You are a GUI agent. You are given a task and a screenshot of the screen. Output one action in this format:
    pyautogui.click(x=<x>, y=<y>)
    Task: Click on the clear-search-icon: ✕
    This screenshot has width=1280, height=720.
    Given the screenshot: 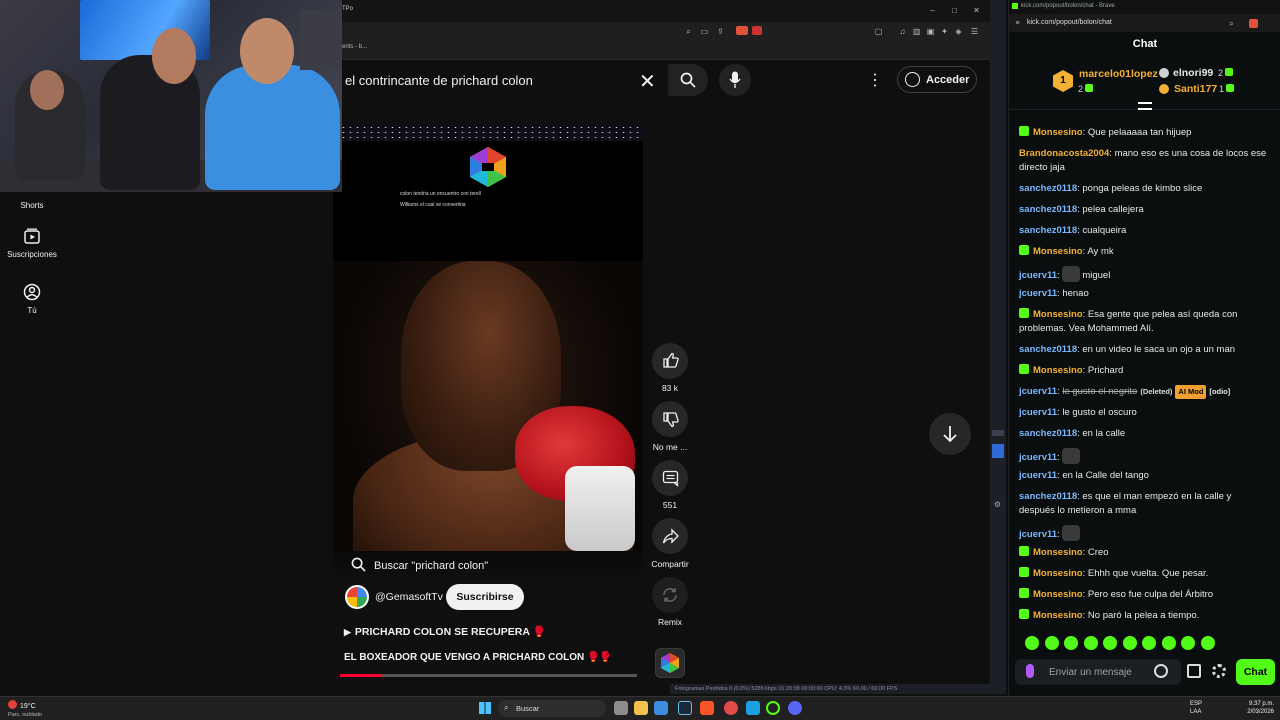 What is the action you would take?
    pyautogui.click(x=647, y=81)
    